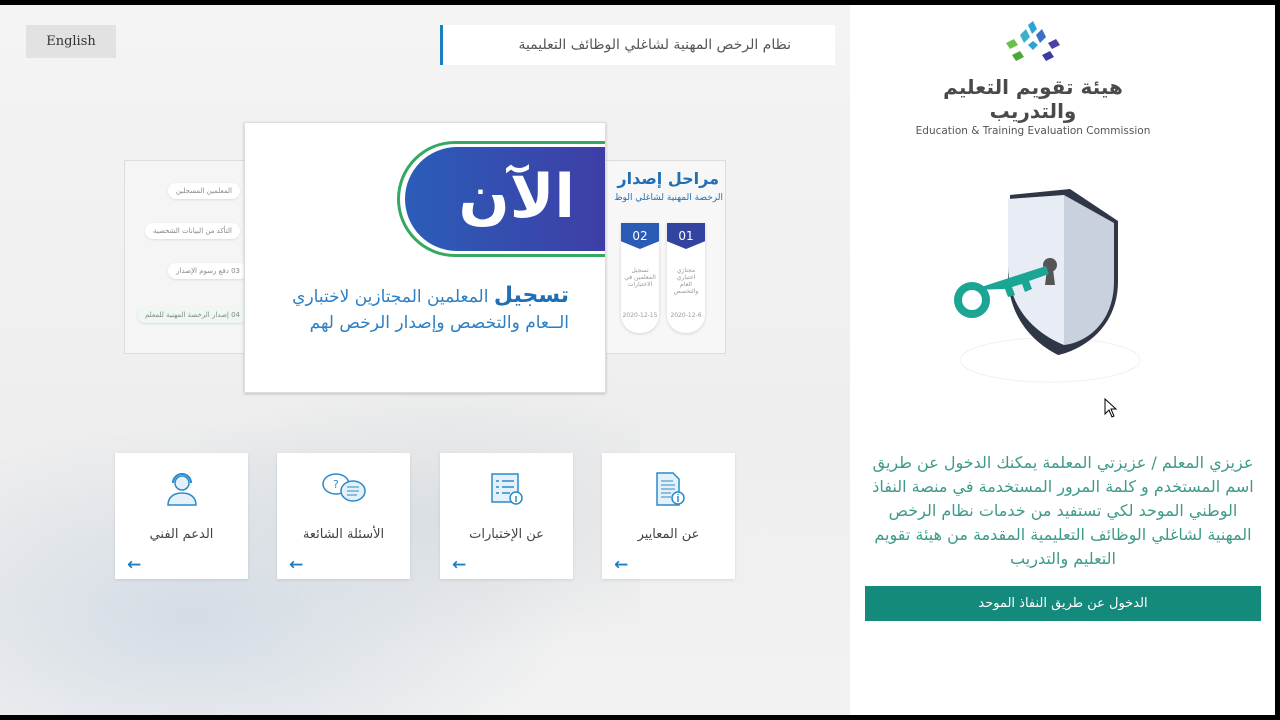 The width and height of the screenshot is (1280, 720). Describe the element at coordinates (668, 534) in the screenshot. I see `tile-label: عن المعايير` at that location.